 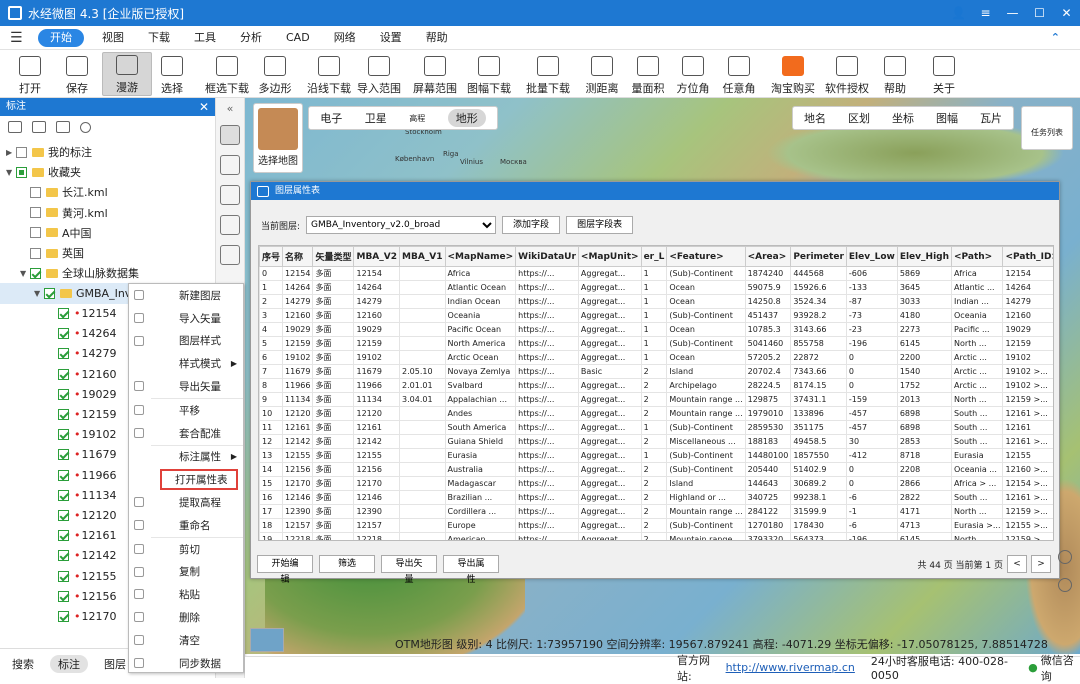 I want to click on sidebar-tab-0: 搜索, so click(x=23, y=664).